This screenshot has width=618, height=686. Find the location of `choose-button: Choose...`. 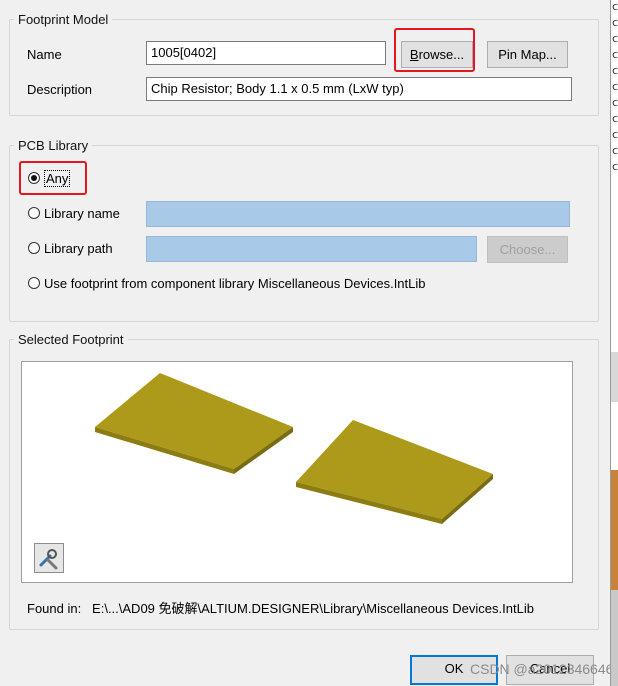

choose-button: Choose... is located at coordinates (527, 249).